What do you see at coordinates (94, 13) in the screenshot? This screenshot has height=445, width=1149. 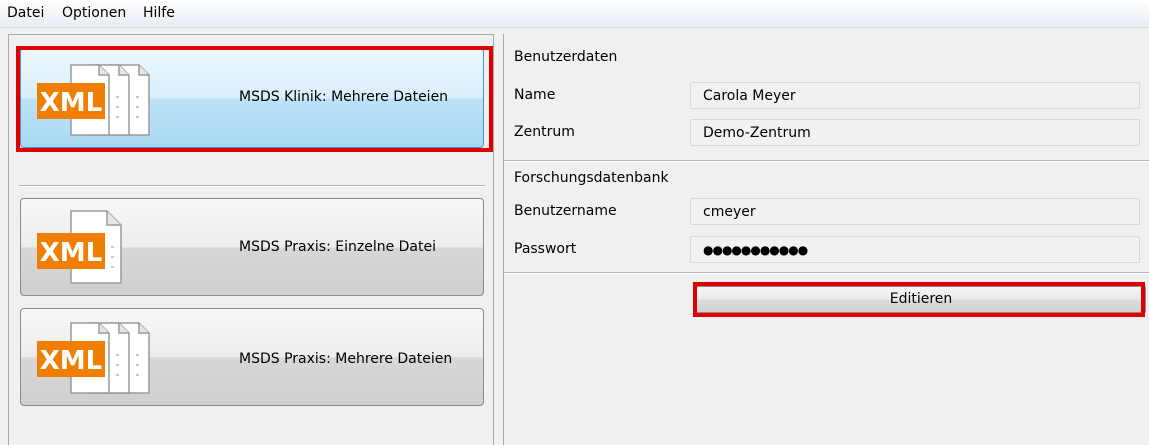 I see `menu-optionen: Optionen` at bounding box center [94, 13].